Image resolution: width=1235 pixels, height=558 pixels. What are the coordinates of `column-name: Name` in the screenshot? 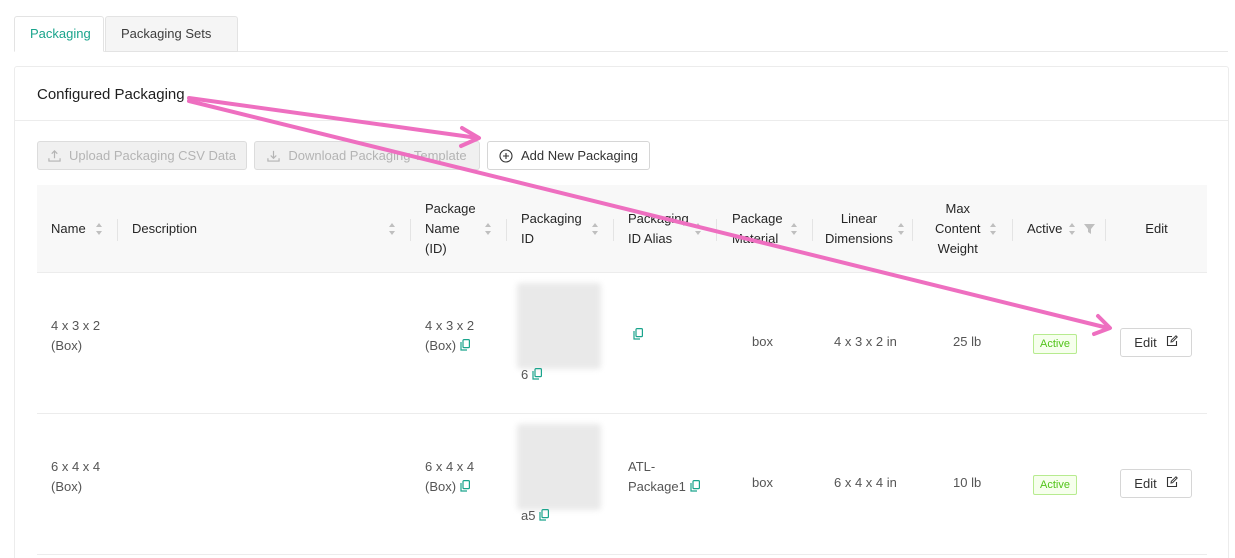 It's located at (77, 229).